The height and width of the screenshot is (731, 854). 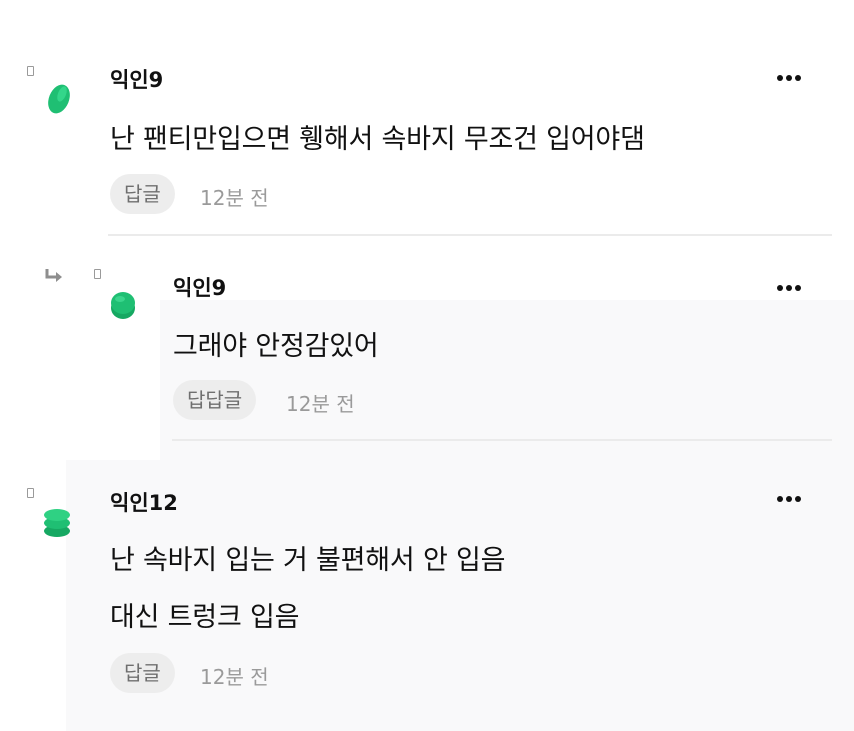 I want to click on author-name: 익인12, so click(x=144, y=502).